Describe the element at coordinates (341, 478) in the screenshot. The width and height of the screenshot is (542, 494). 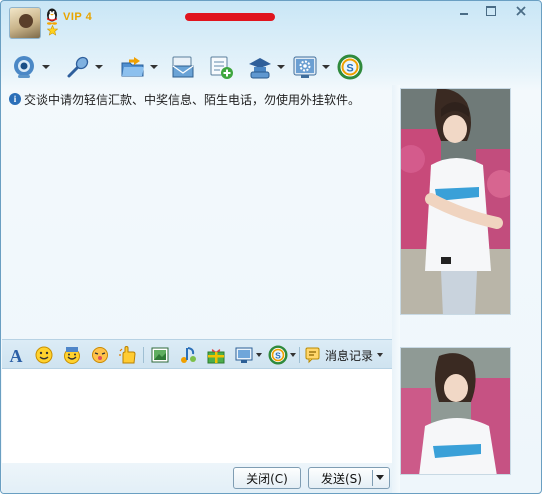
I see `send-button-label: 发送(S)` at that location.